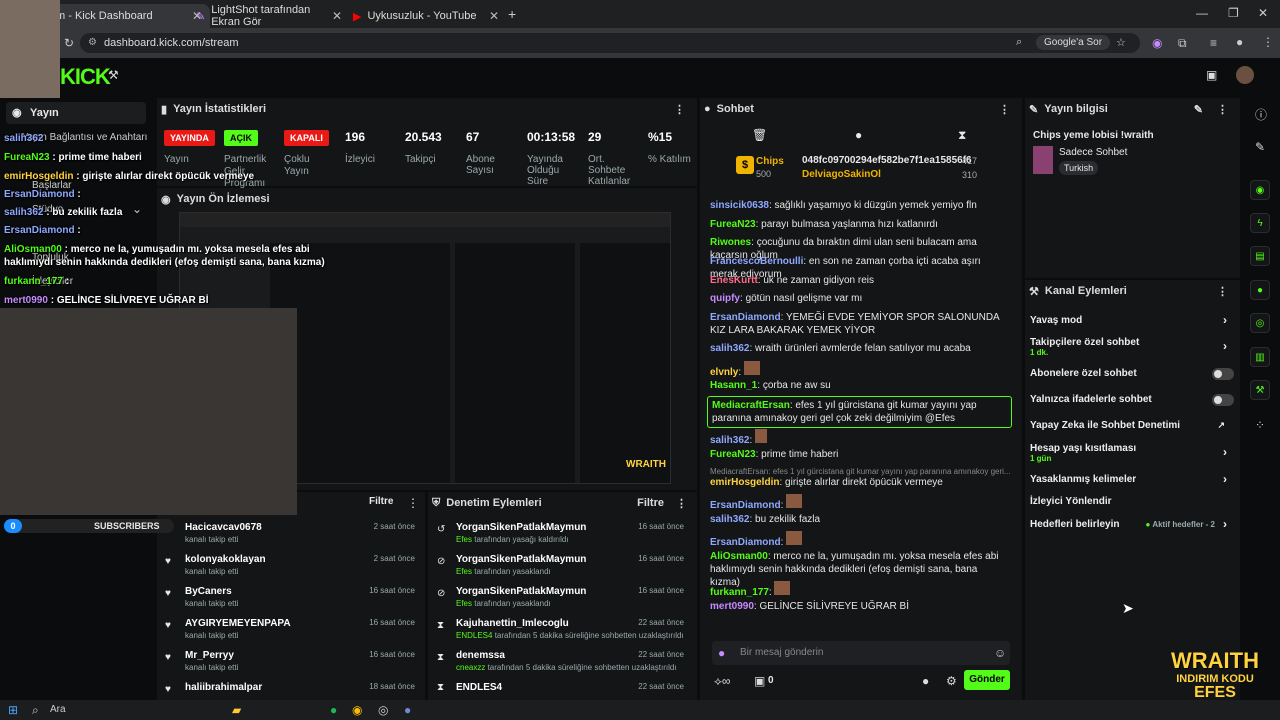  I want to click on emote-icon, so click(794, 501).